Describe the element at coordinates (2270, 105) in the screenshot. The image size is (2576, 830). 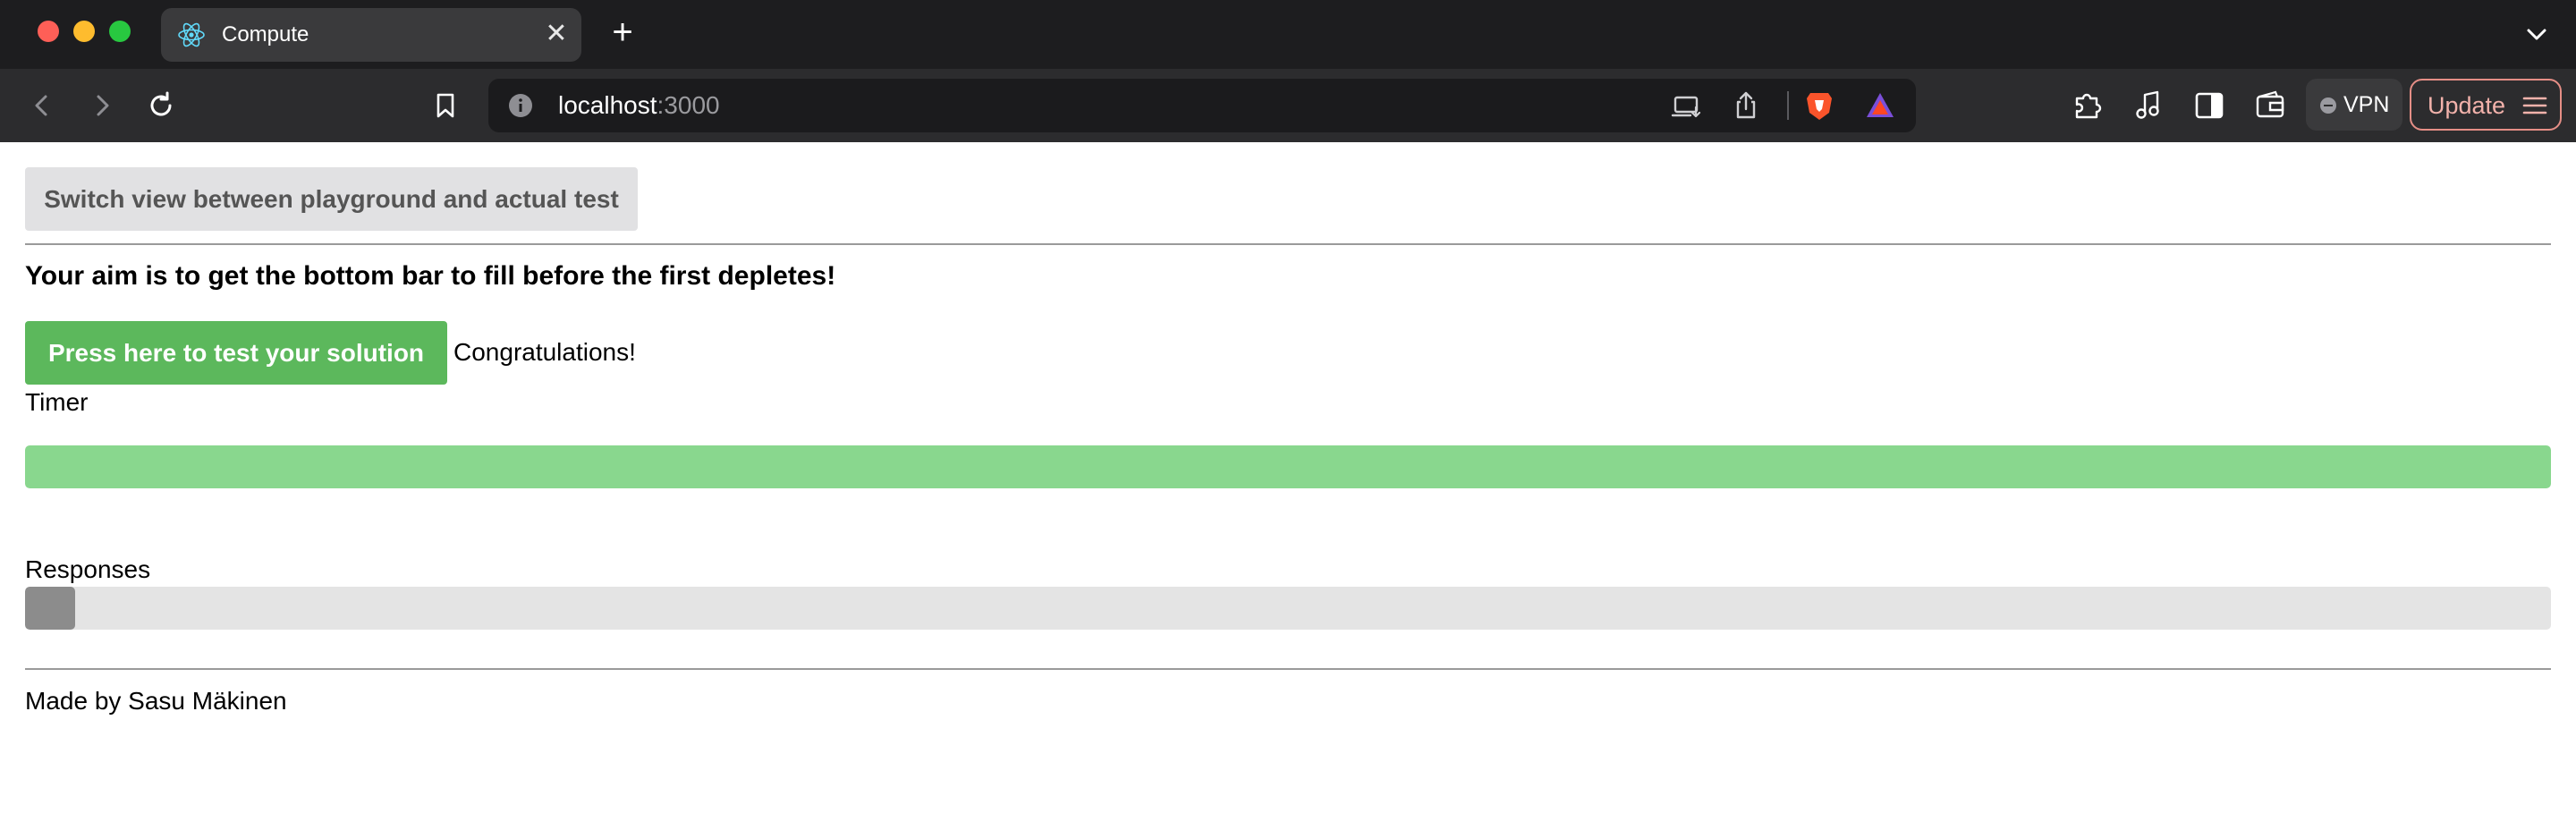
I see `wallet-icon` at that location.